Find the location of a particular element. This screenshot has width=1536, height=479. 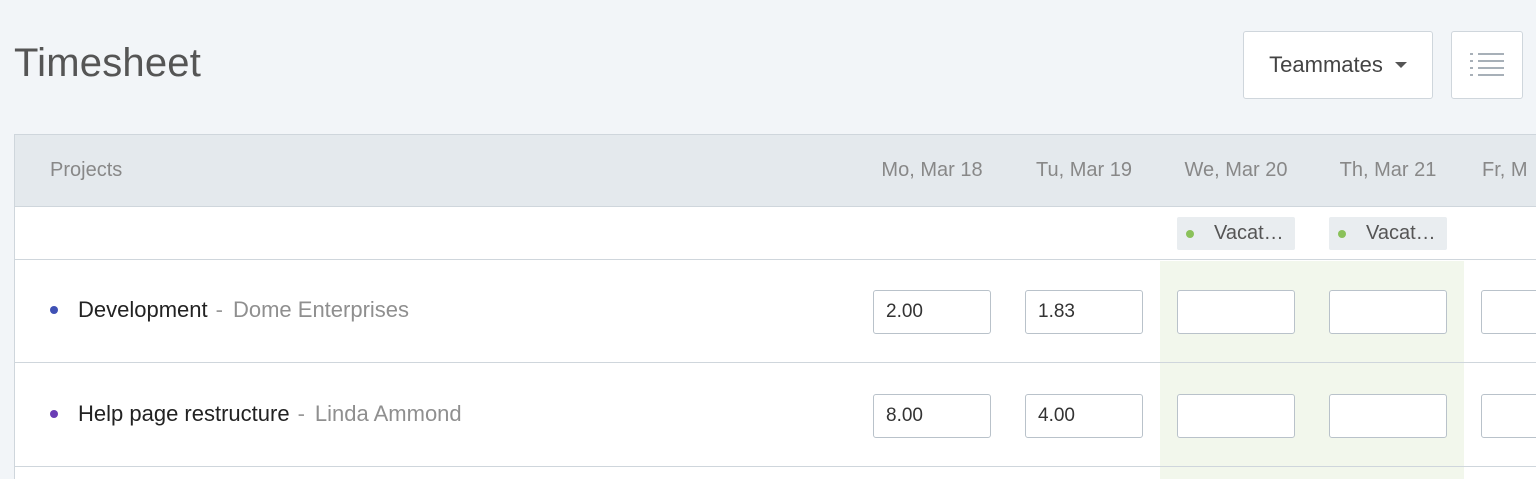

client-name: Dome Enterprises is located at coordinates (321, 309).